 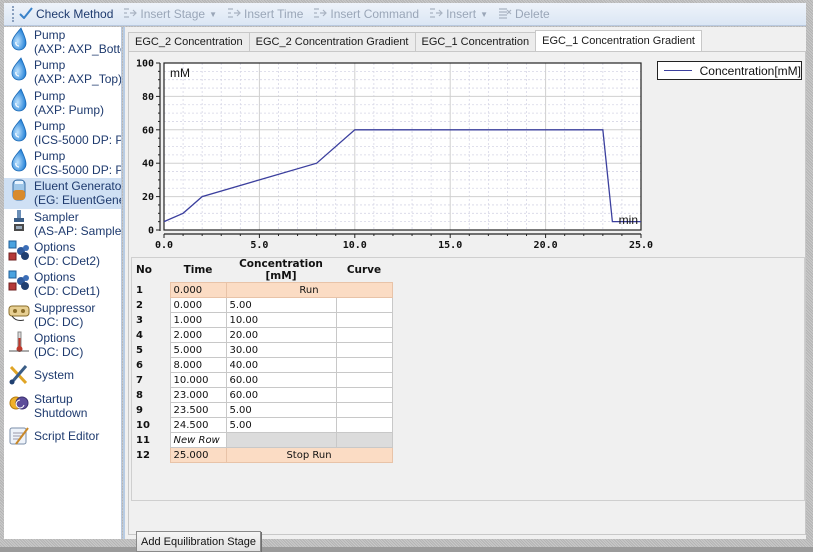 I want to click on script-icon, so click(x=19, y=436).